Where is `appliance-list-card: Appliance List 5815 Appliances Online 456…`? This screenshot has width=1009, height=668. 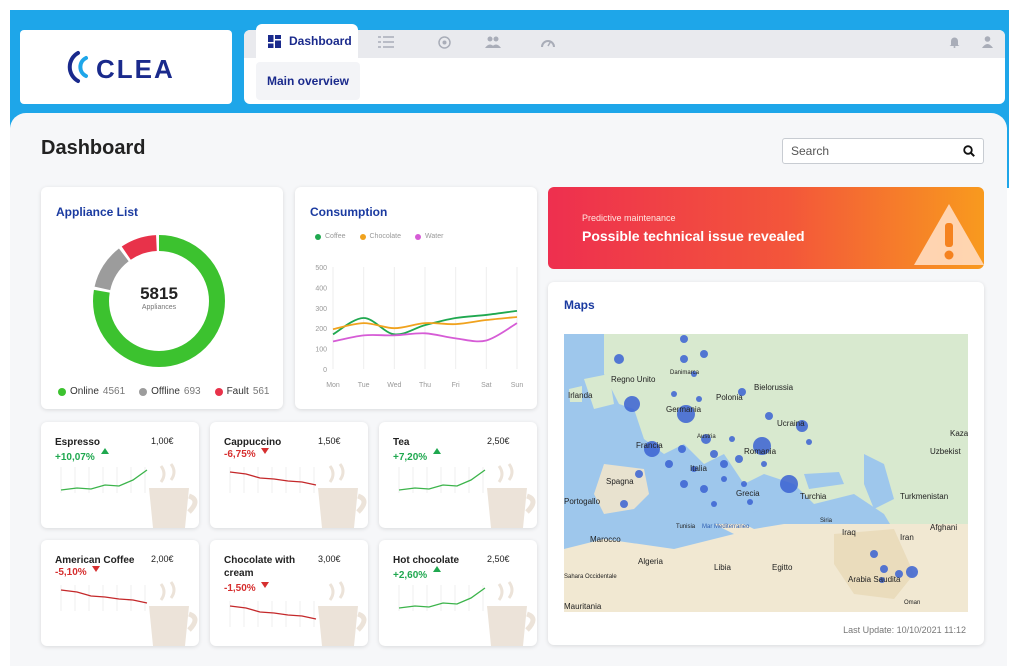
appliance-list-card: Appliance List 5815 Appliances Online 456… is located at coordinates (162, 298).